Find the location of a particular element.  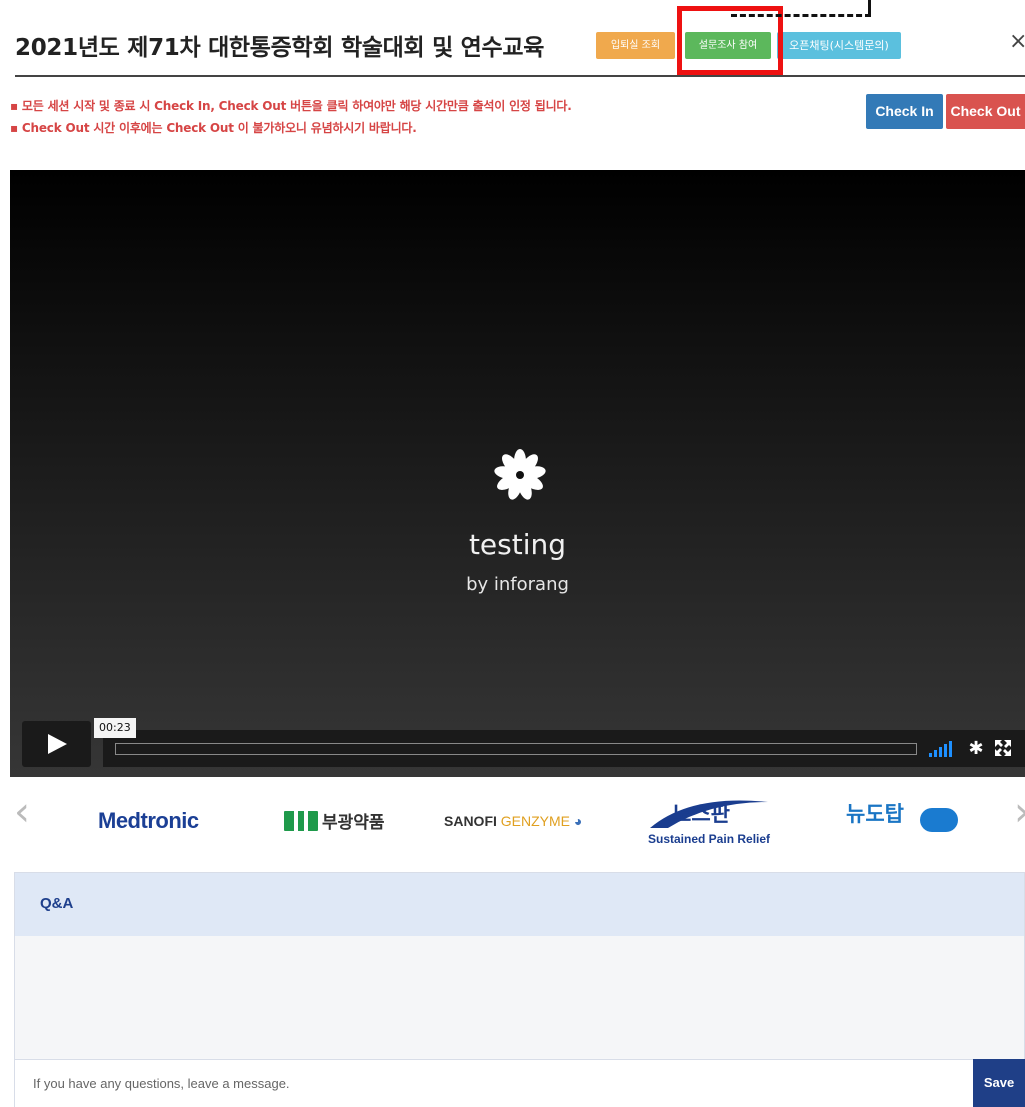

play-icon is located at coordinates (57, 744).